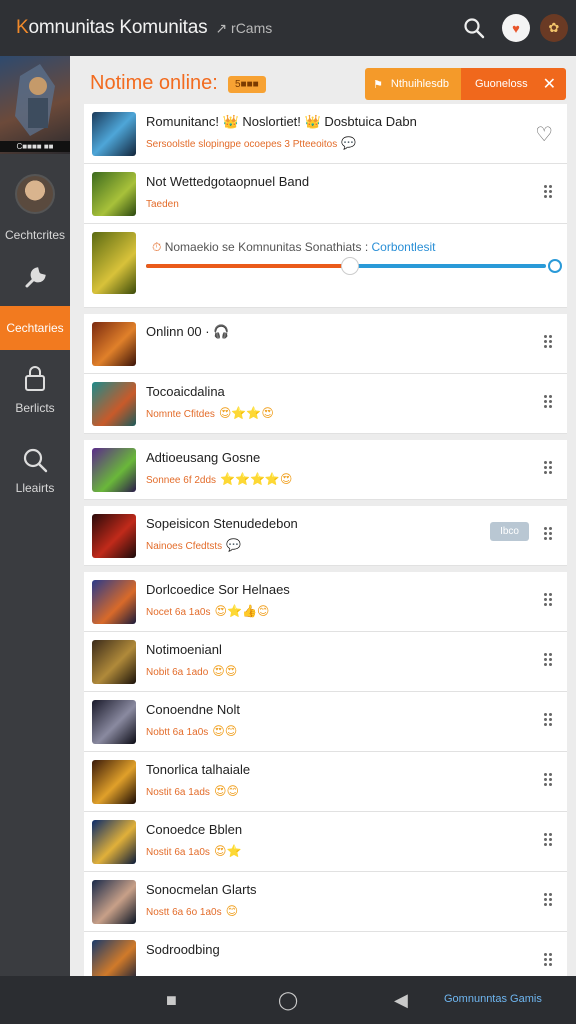 The image size is (576, 1024). What do you see at coordinates (35, 235) in the screenshot?
I see `sidebar-item-label: Cechtcrites` at bounding box center [35, 235].